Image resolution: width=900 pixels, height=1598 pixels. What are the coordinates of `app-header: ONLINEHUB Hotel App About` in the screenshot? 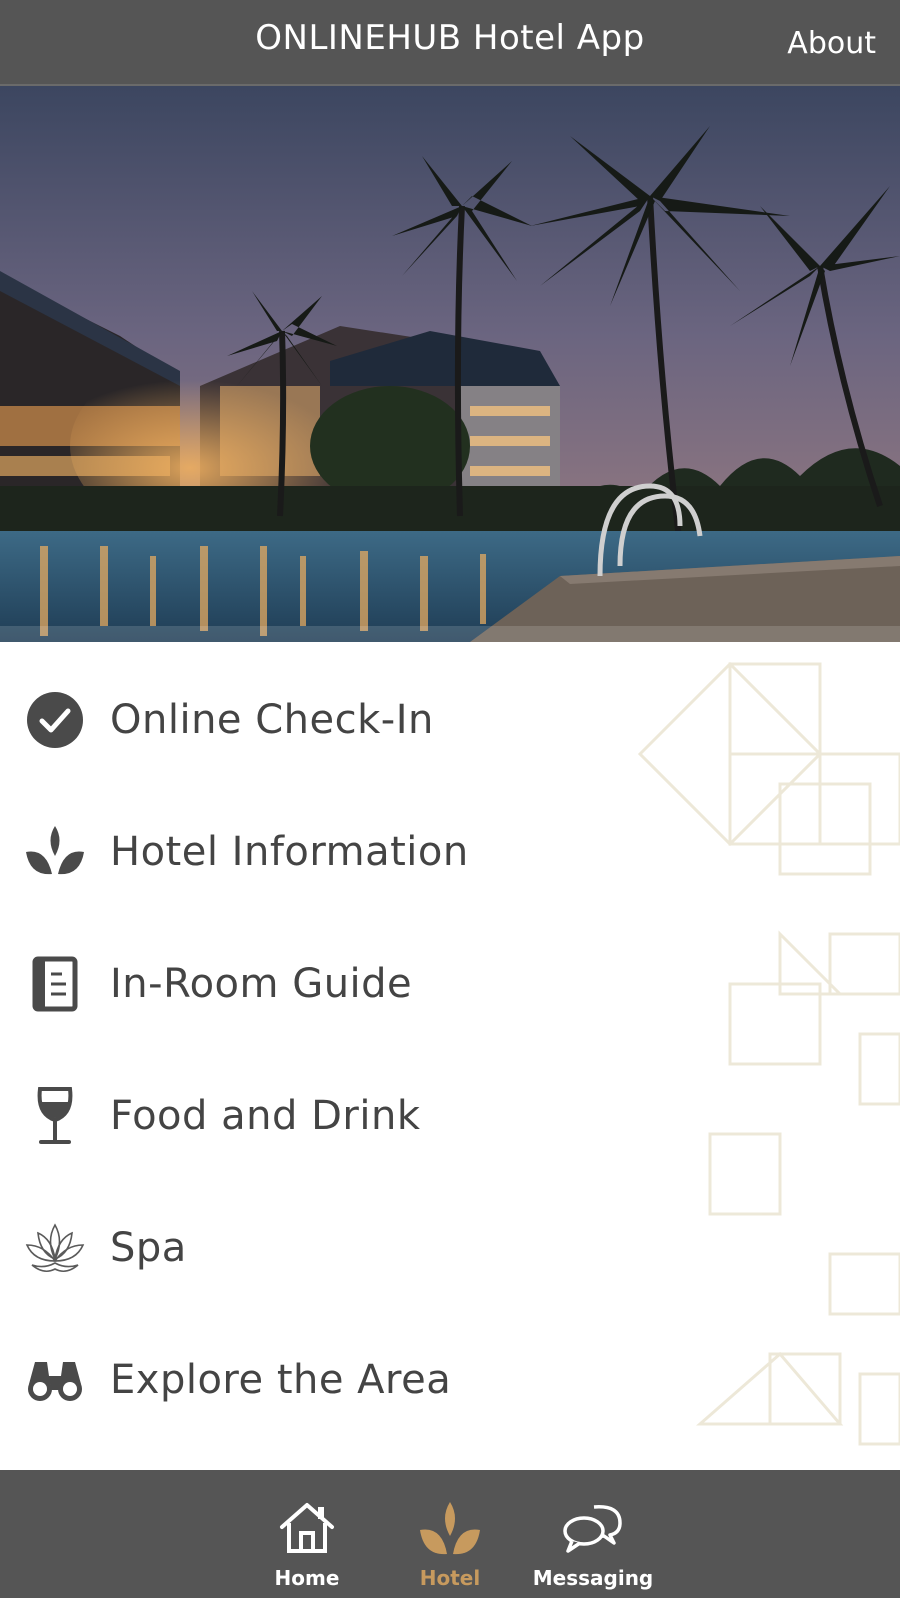 It's located at (450, 43).